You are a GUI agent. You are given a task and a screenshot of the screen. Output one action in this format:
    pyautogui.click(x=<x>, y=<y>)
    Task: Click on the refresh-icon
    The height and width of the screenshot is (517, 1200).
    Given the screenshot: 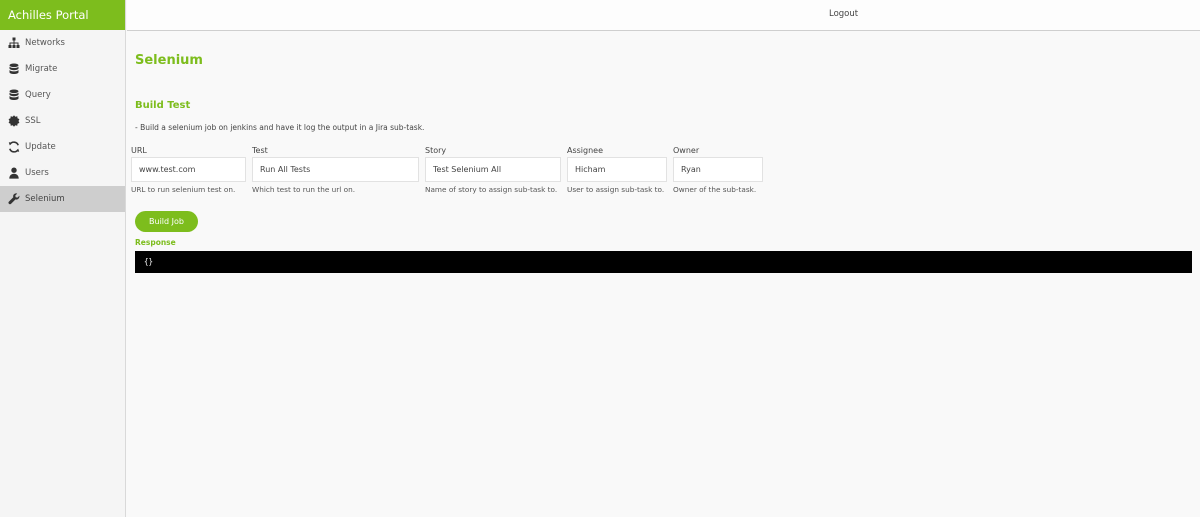 What is the action you would take?
    pyautogui.click(x=14, y=147)
    